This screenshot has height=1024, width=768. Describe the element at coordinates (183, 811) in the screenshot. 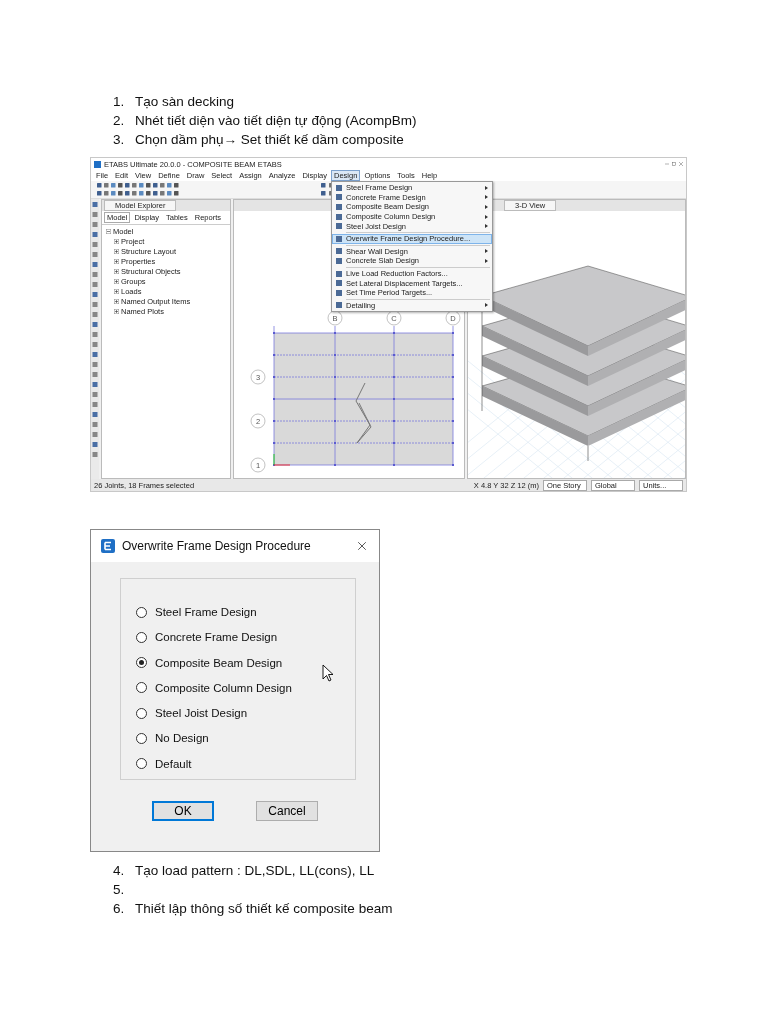

I see `ok-button: OK` at that location.